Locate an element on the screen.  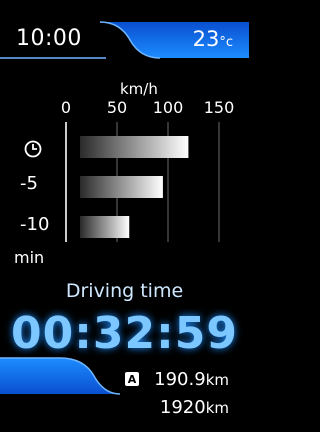
row-label-minus-5: -5 is located at coordinates (29, 183).